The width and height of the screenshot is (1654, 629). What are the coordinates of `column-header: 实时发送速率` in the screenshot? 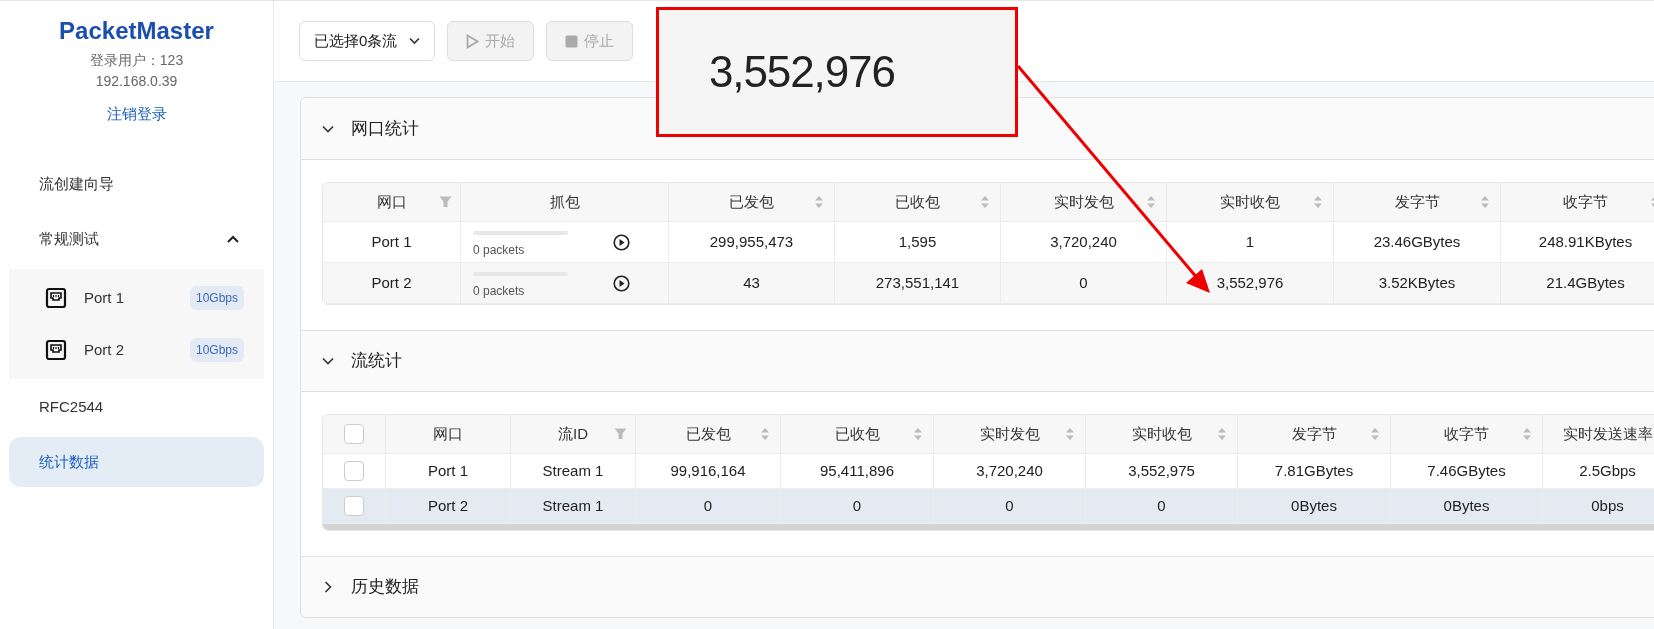 It's located at (1598, 434).